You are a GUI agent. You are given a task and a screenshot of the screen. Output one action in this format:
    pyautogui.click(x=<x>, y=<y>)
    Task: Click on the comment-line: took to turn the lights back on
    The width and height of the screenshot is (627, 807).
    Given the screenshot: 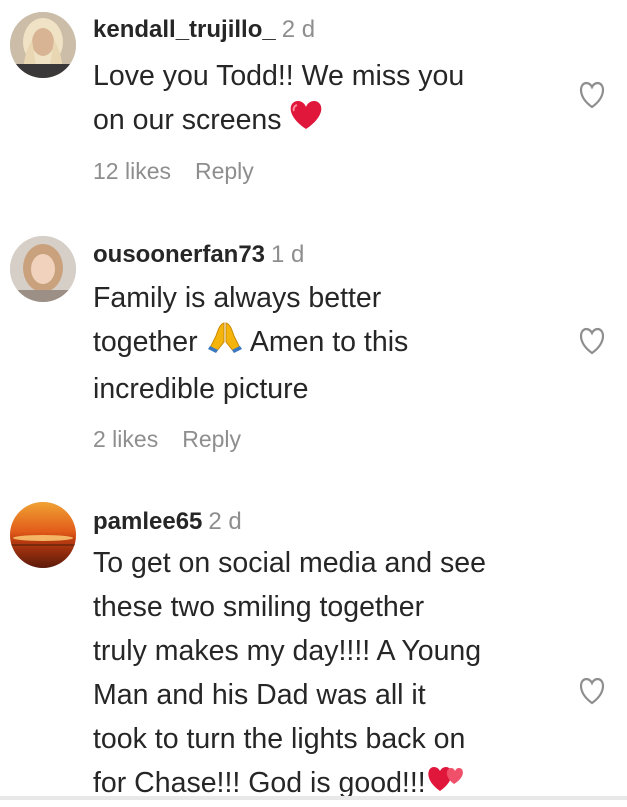 What is the action you would take?
    pyautogui.click(x=279, y=739)
    